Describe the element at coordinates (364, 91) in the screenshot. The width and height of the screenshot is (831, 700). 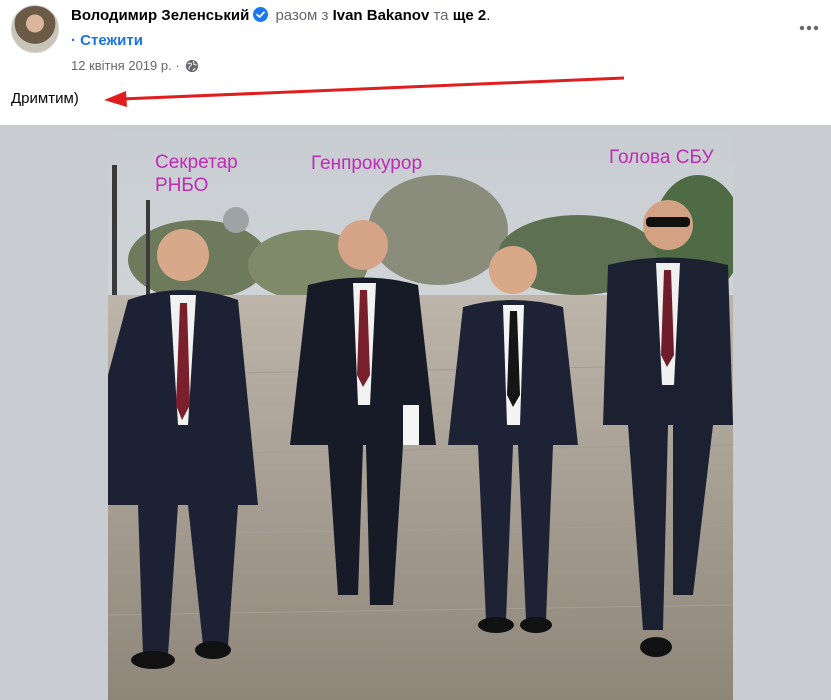
I see `red-arrow-annotation` at that location.